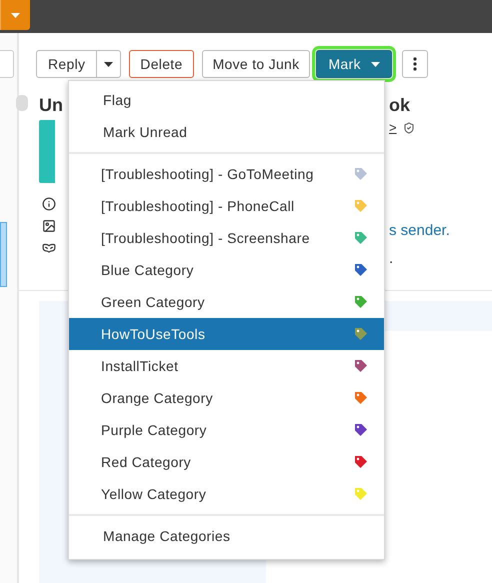 The image size is (492, 583). Describe the element at coordinates (153, 334) in the screenshot. I see `category-label: HowToUseTools` at that location.